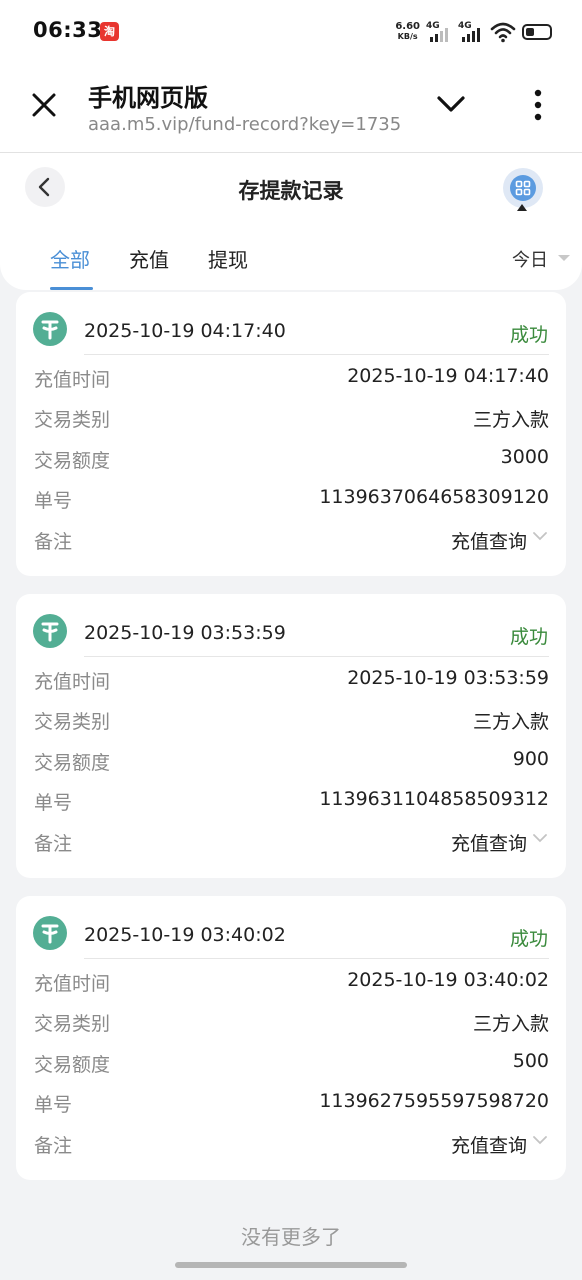 The height and width of the screenshot is (1280, 582). What do you see at coordinates (291, 459) in the screenshot?
I see `amount-row: 交易额度 3000` at bounding box center [291, 459].